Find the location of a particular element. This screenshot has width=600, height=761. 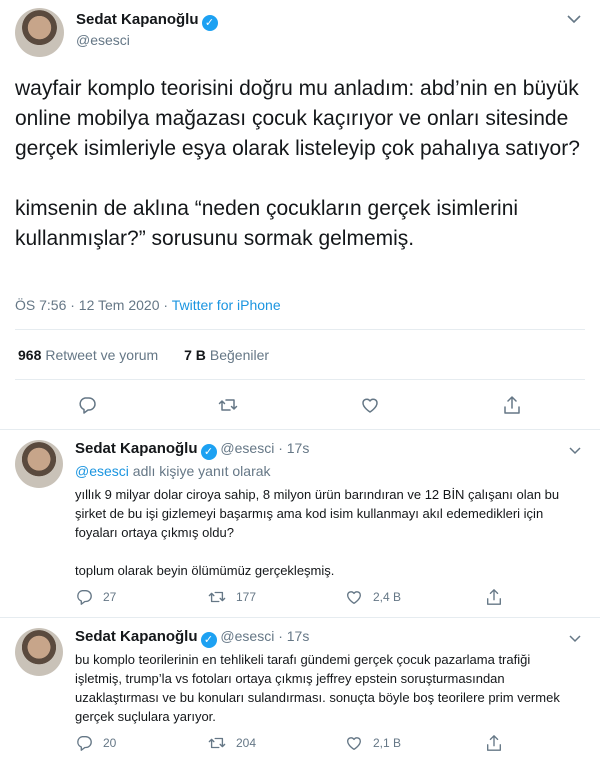

mention-link: @esesci is located at coordinates (102, 471).